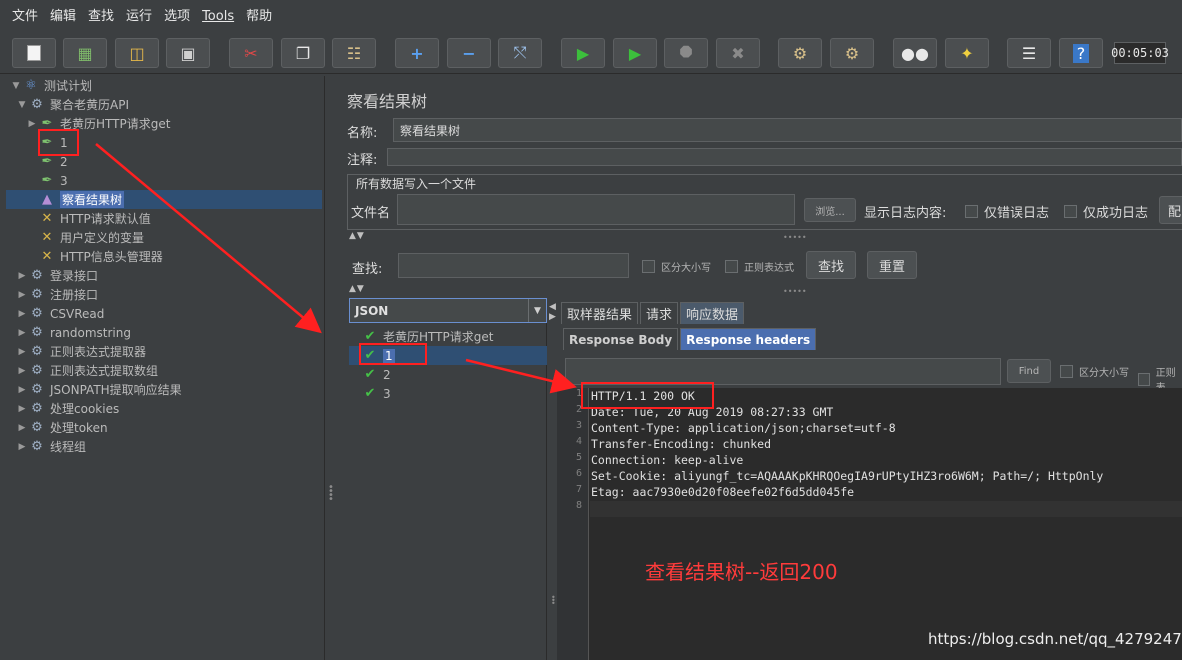  I want to click on csdn-watermark: https://blog.csdn.net/qq_42792477, so click(1055, 639).